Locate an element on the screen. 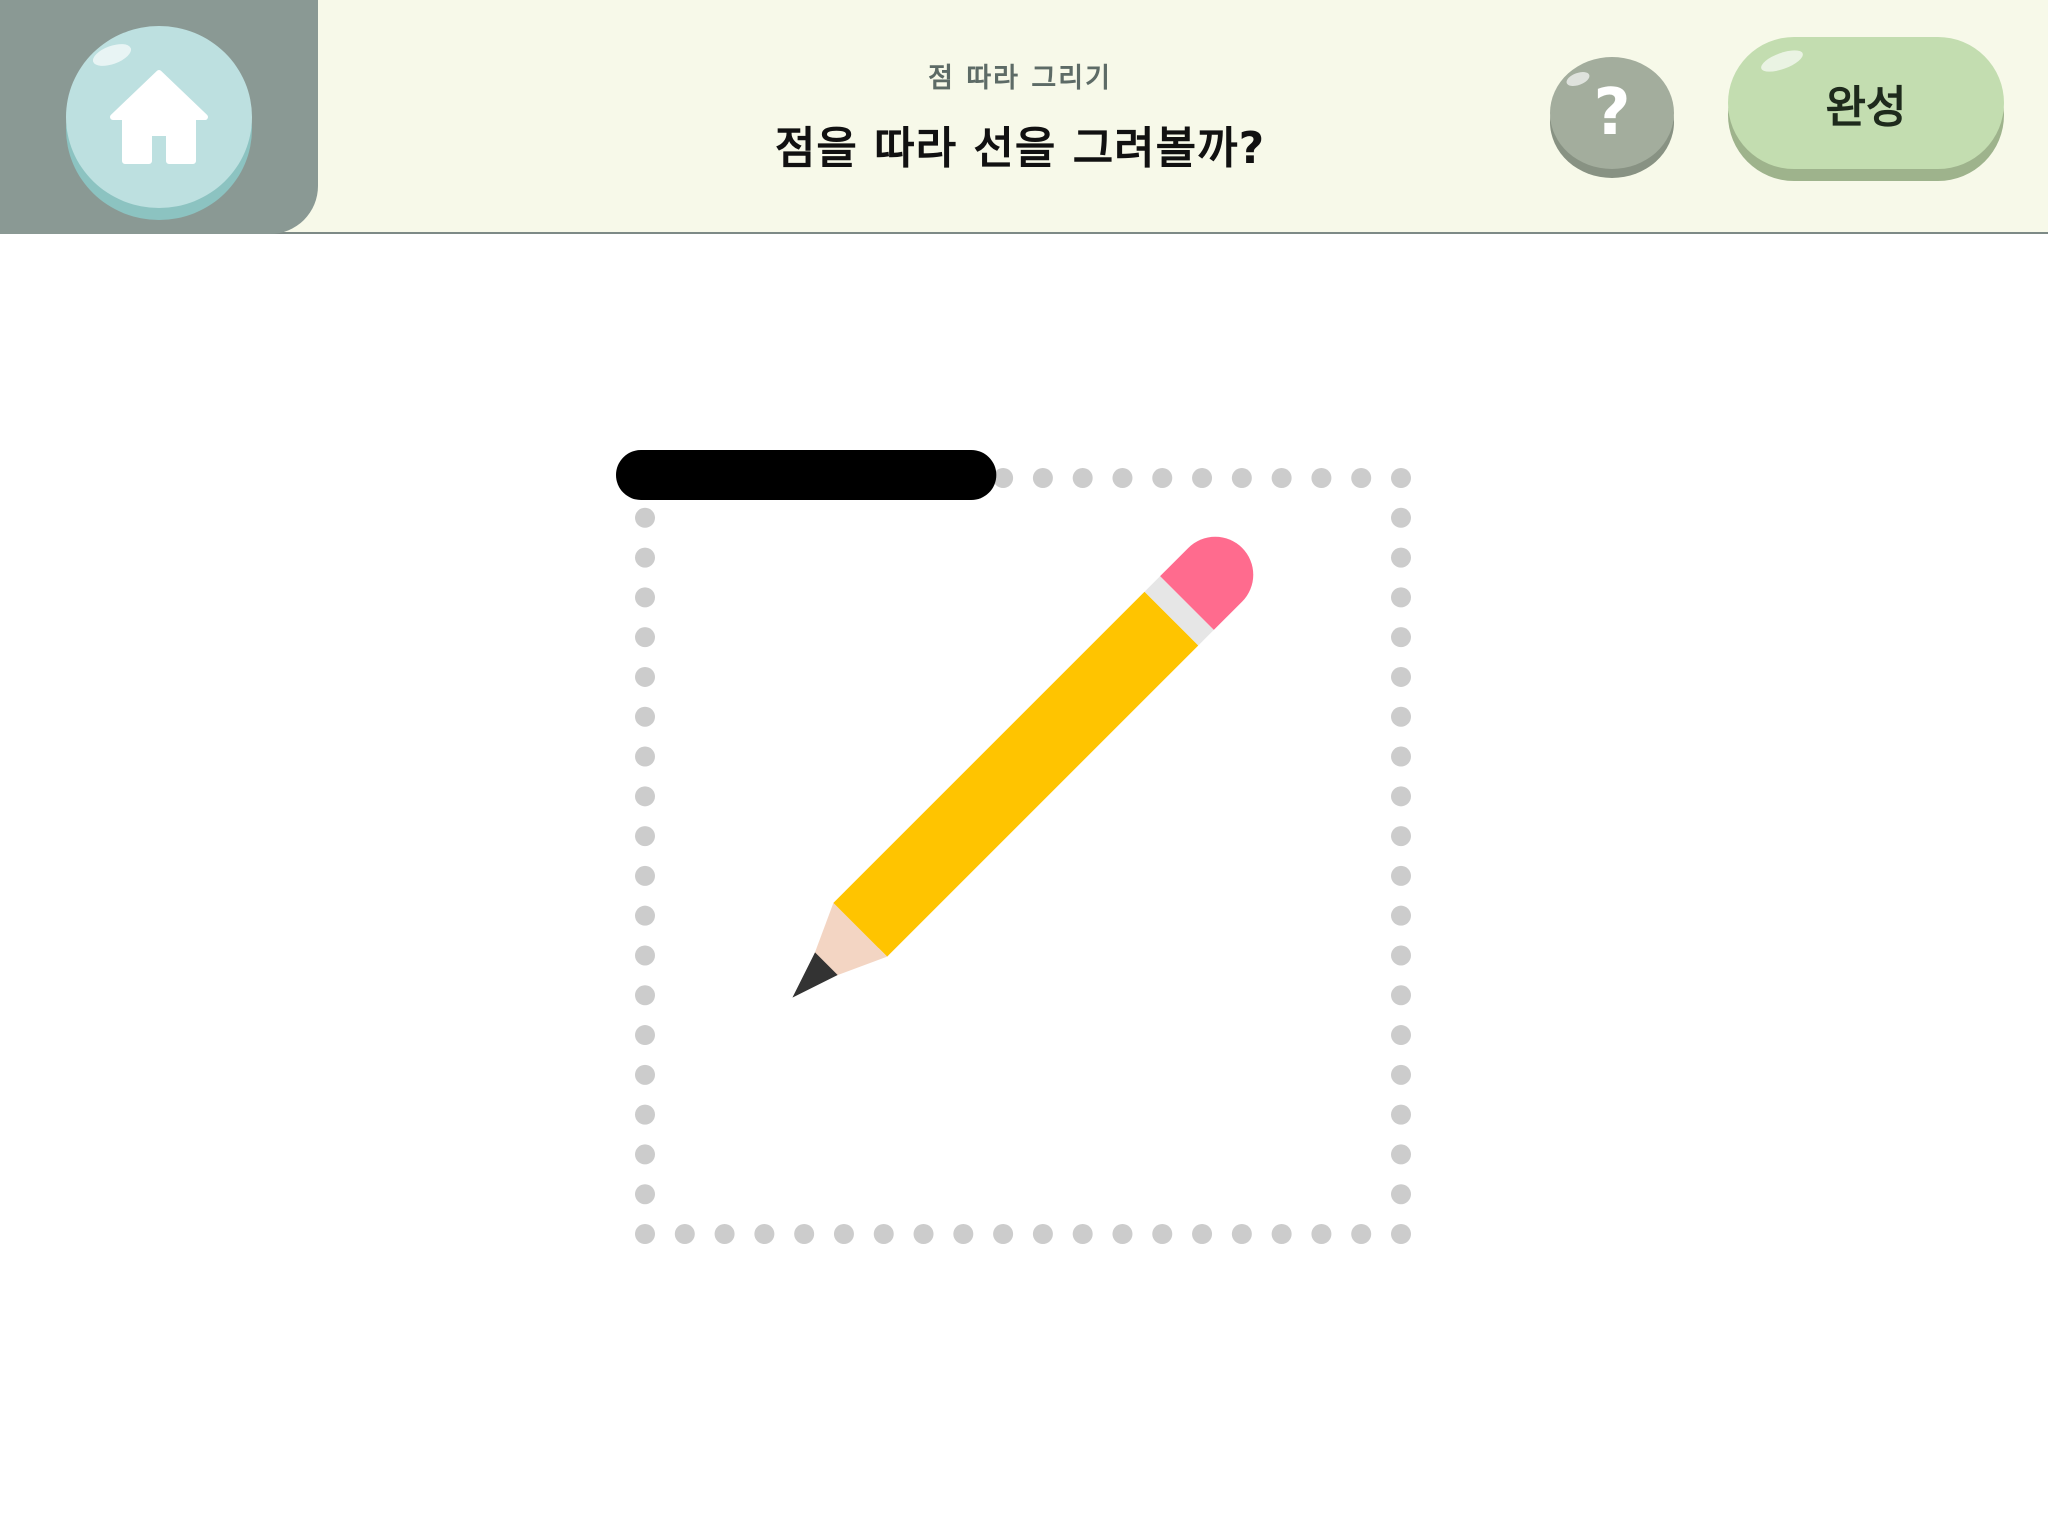 This screenshot has height=1536, width=2048. pencil-icon is located at coordinates (1017, 772).